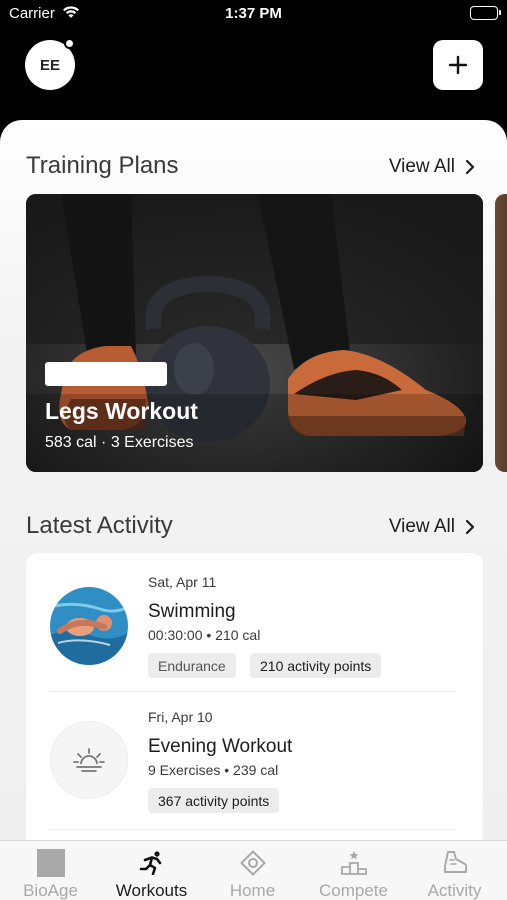 The image size is (507, 900). Describe the element at coordinates (49, 65) in the screenshot. I see `avatar-initials: EE` at that location.